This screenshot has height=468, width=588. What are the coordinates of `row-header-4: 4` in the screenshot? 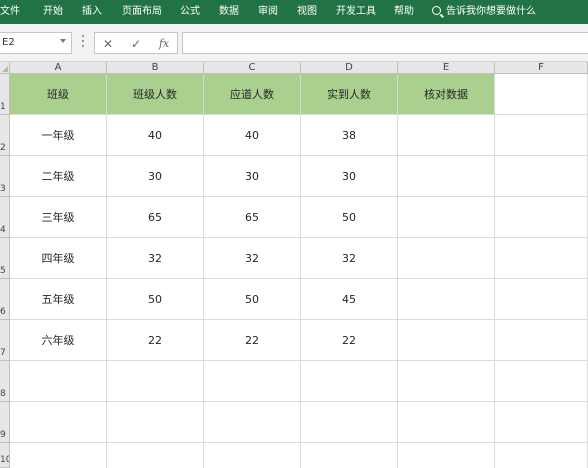 It's located at (5, 217).